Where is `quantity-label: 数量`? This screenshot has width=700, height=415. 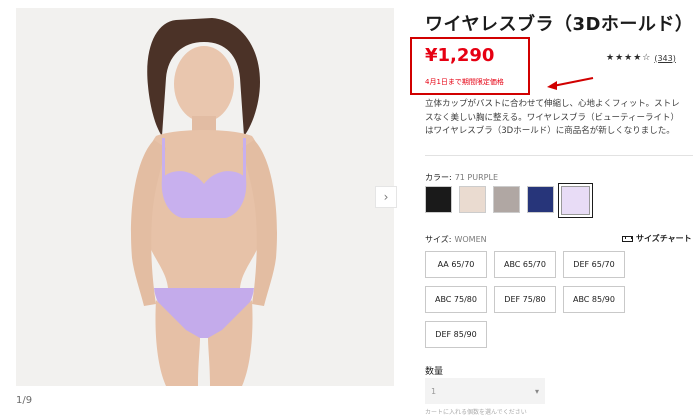
quantity-label: 数量 is located at coordinates (434, 372).